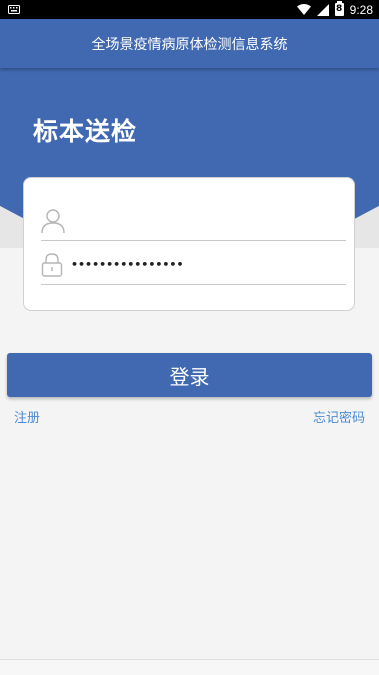  Describe the element at coordinates (303, 9) in the screenshot. I see `wifi-icon` at that location.